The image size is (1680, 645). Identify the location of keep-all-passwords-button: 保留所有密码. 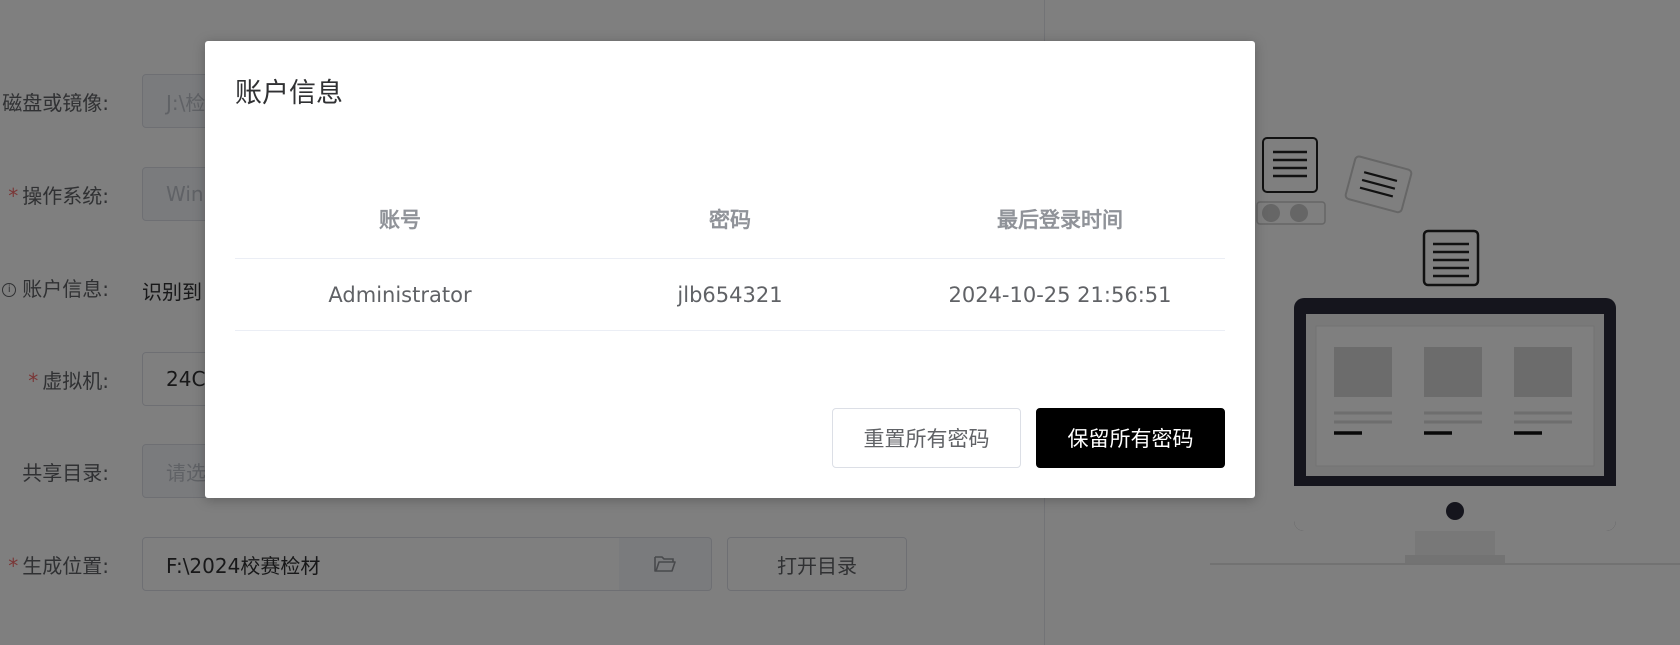
(1130, 438).